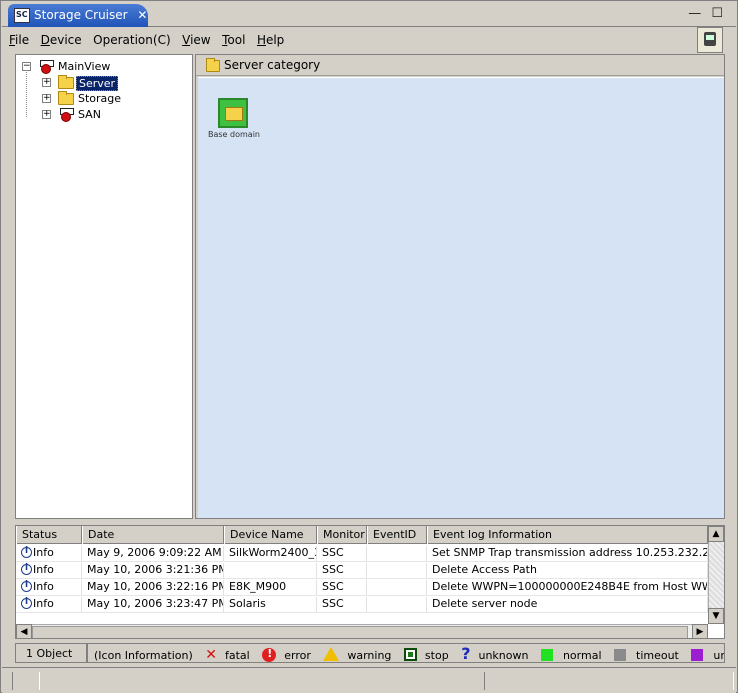 The image size is (738, 693). Describe the element at coordinates (233, 113) in the screenshot. I see `base-domain-icon` at that location.